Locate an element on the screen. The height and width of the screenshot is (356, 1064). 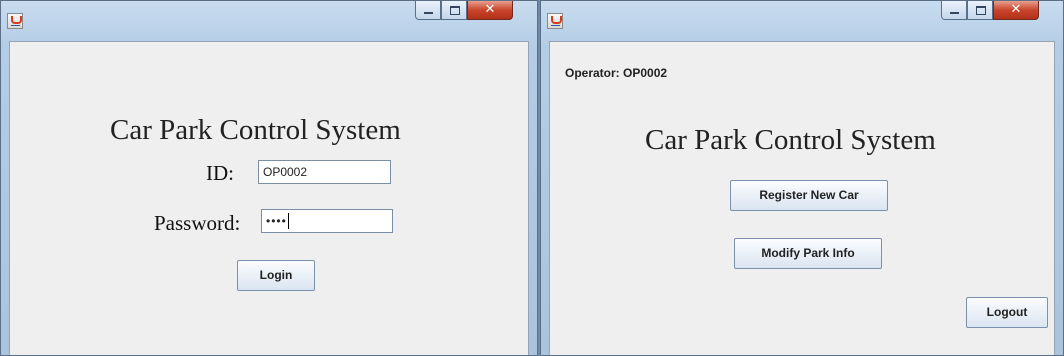
password-input: •••• is located at coordinates (327, 221).